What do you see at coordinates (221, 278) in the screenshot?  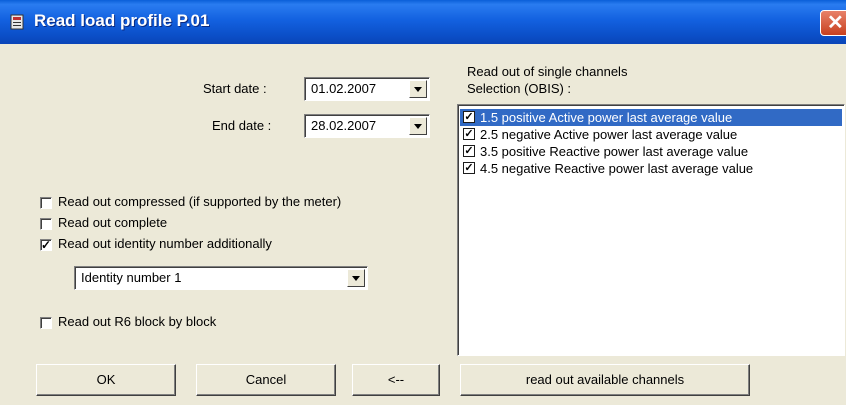 I see `identity-number-select: Identity number 1` at bounding box center [221, 278].